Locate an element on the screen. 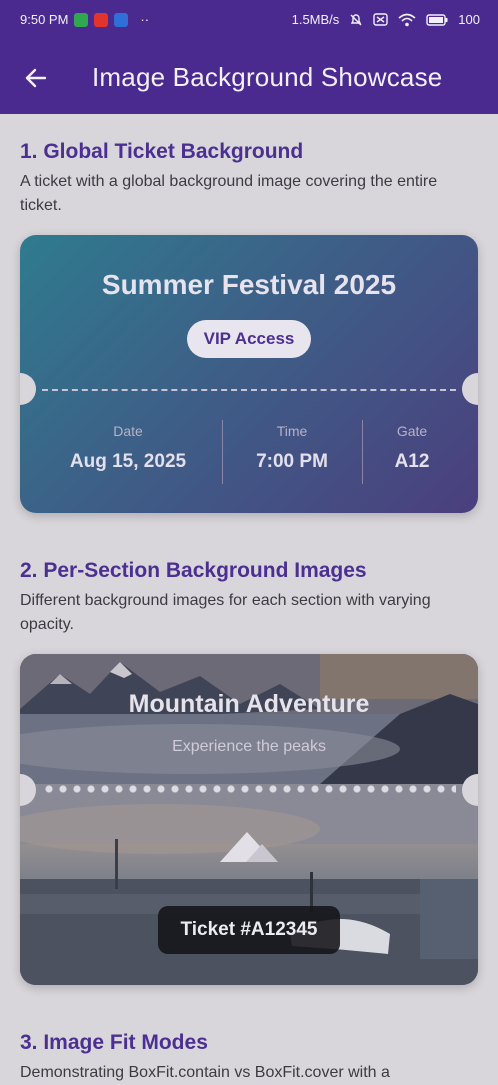  event-title: Summer Festival 2025 is located at coordinates (249, 284).